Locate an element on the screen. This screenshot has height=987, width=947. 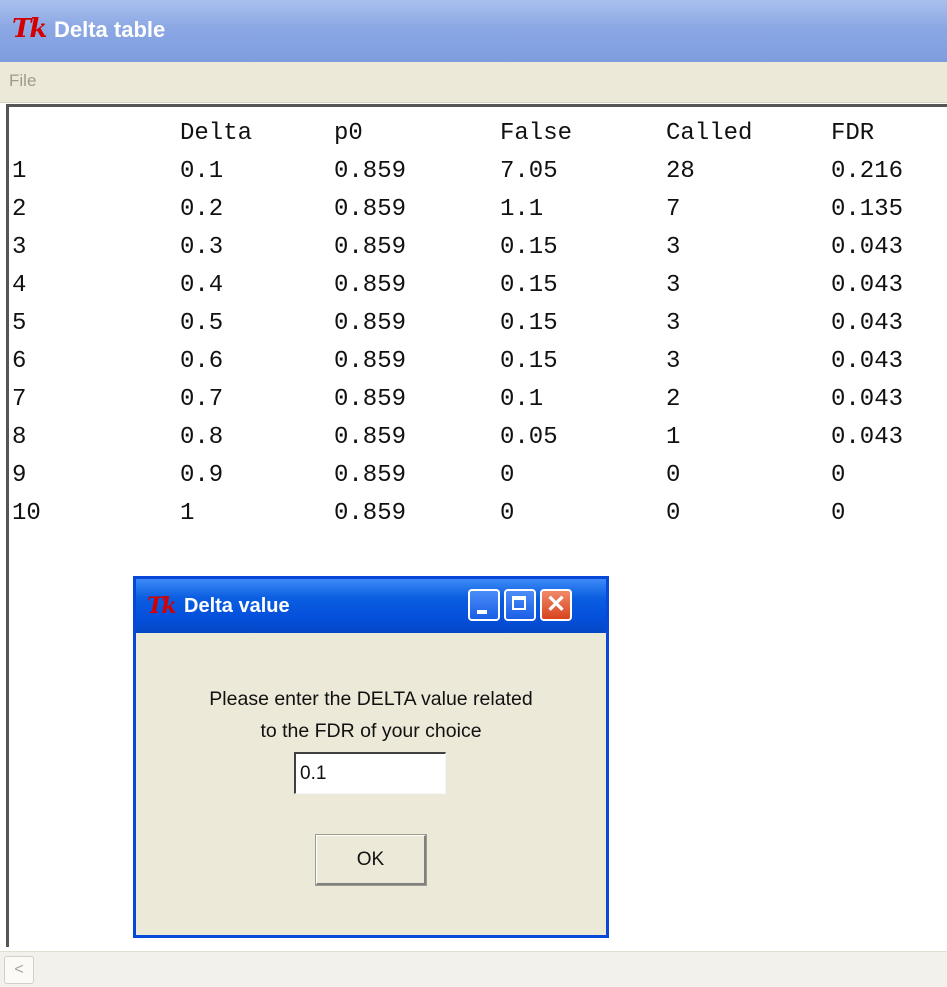
table-row: 8 0.8 0.859 0.05 1 0.043 is located at coordinates (476, 437).